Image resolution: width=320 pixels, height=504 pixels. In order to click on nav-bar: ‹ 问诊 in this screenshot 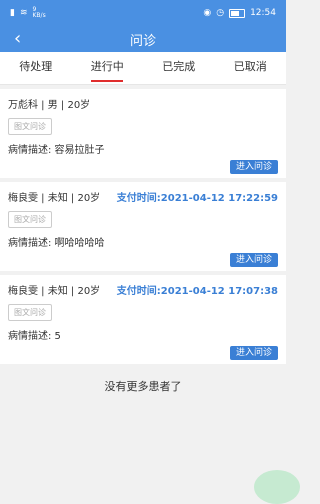, I will do `click(143, 39)`.